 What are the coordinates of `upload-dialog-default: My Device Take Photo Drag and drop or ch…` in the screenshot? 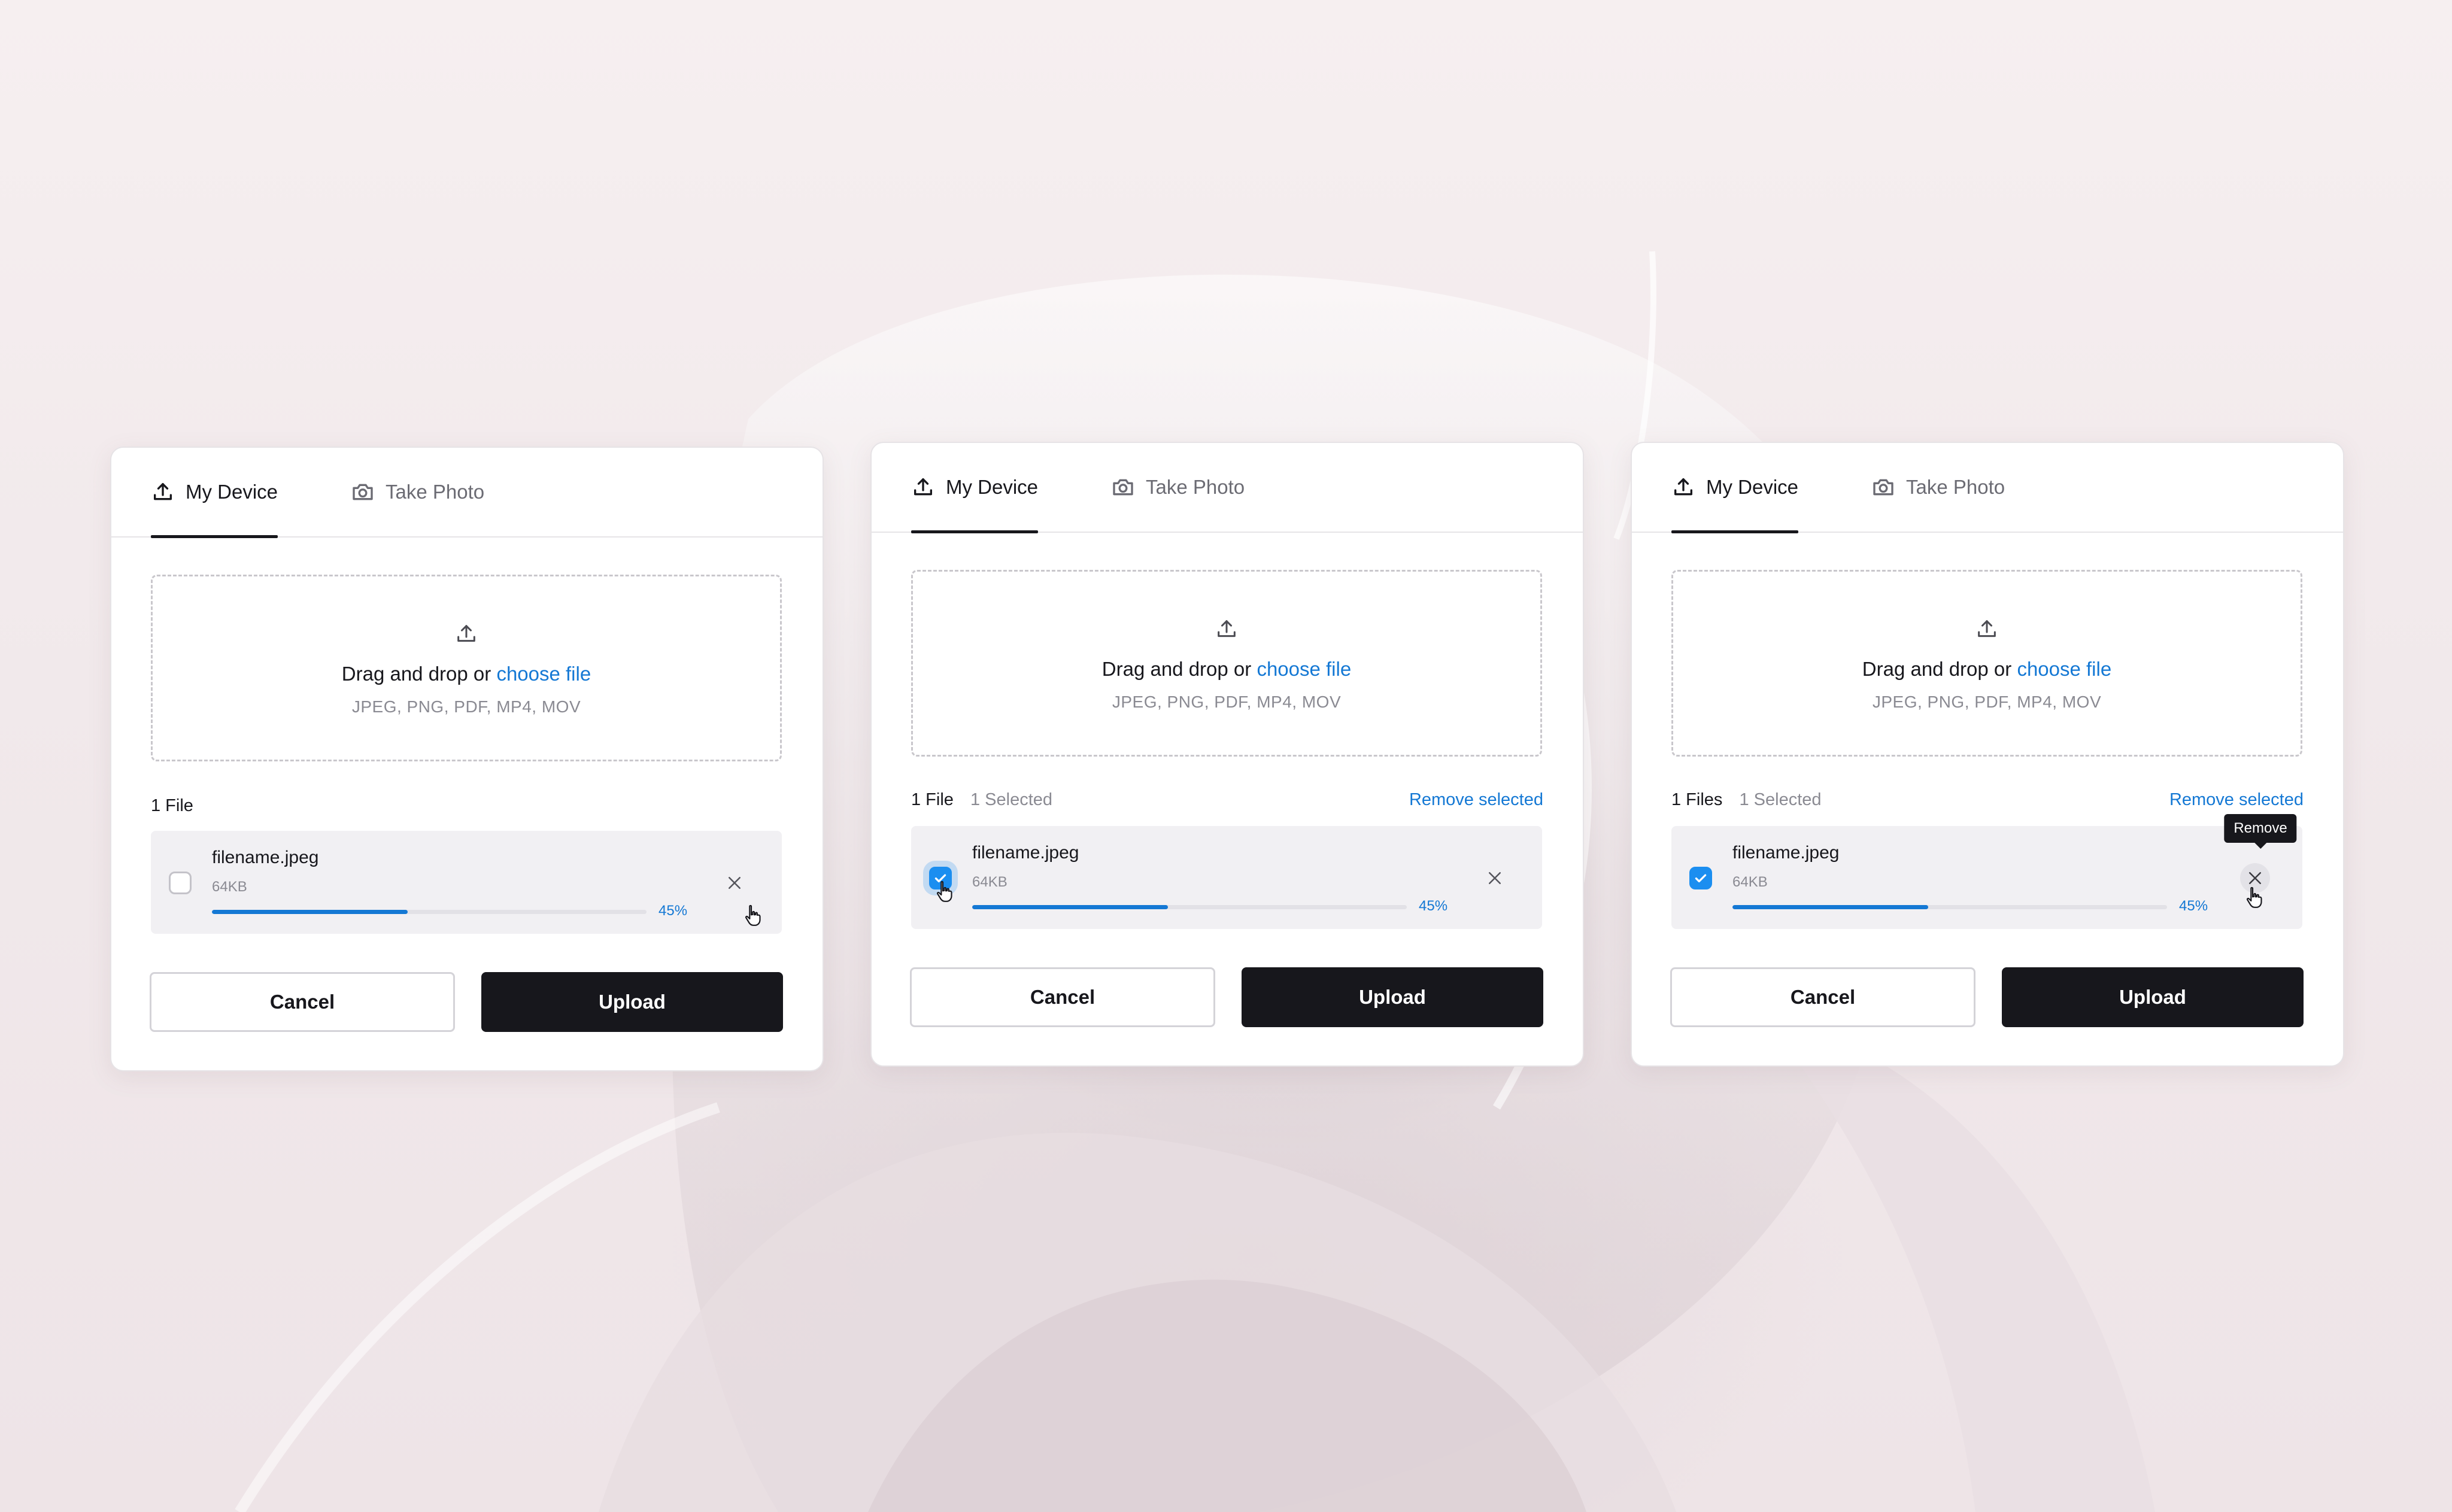 It's located at (467, 759).